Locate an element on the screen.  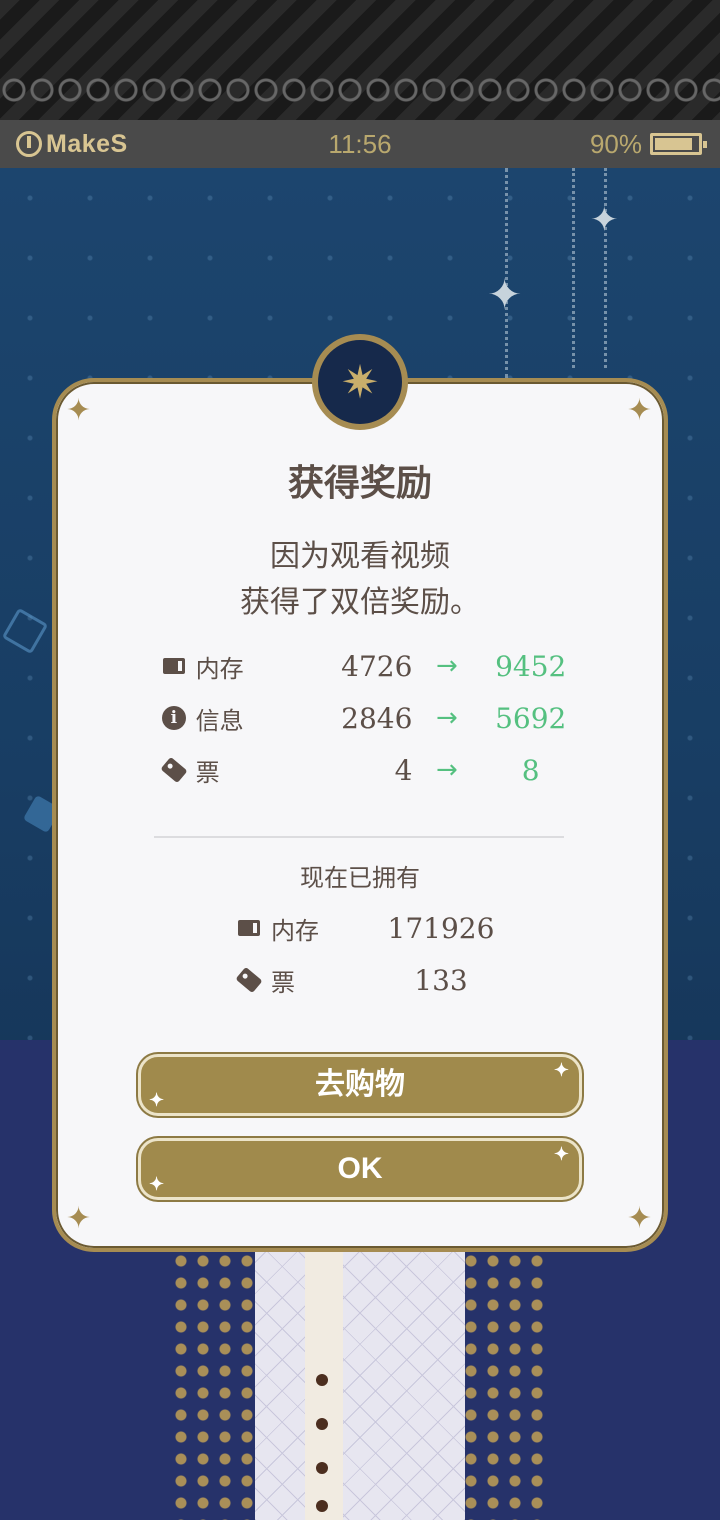
owned-title: 现在已拥有 is located at coordinates (360, 878).